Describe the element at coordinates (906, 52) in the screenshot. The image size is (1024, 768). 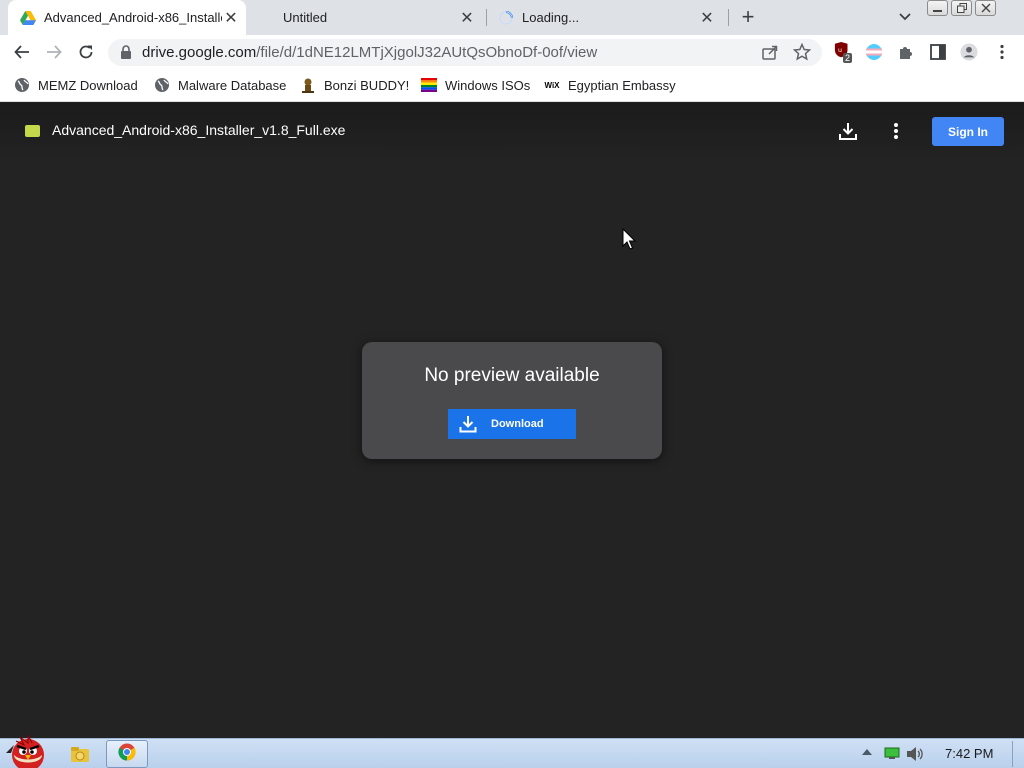
I see `extensions-puzzle-icon` at that location.